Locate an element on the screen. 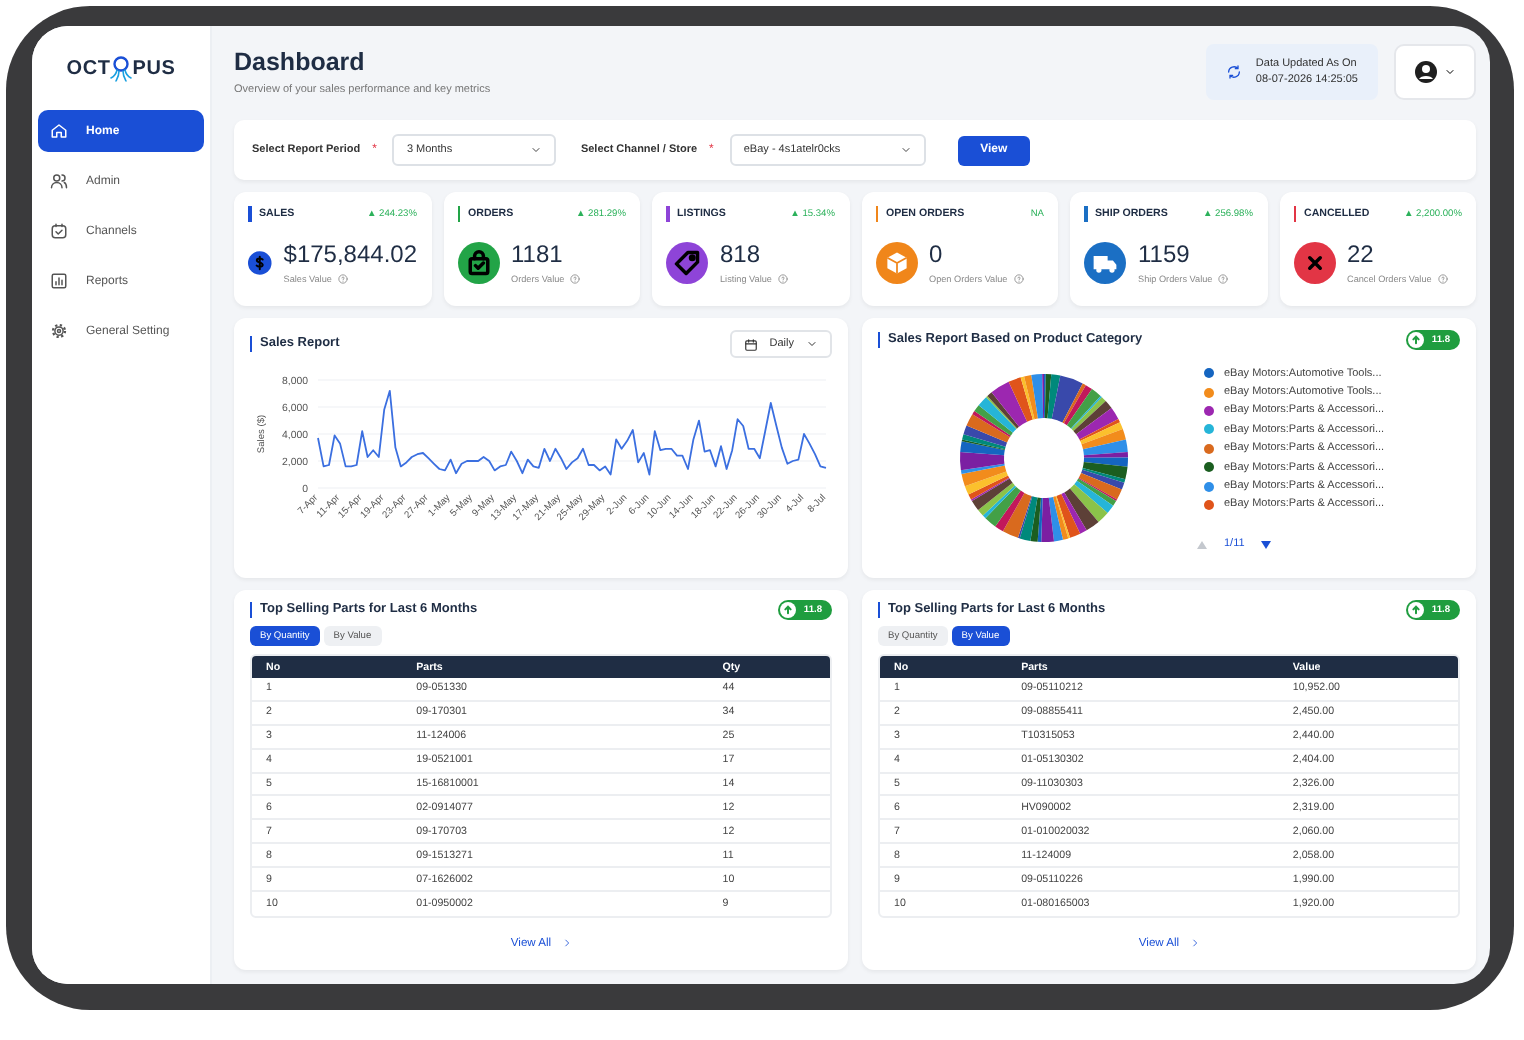 This screenshot has width=1524, height=1040. octopus-icon is located at coordinates (121, 68).